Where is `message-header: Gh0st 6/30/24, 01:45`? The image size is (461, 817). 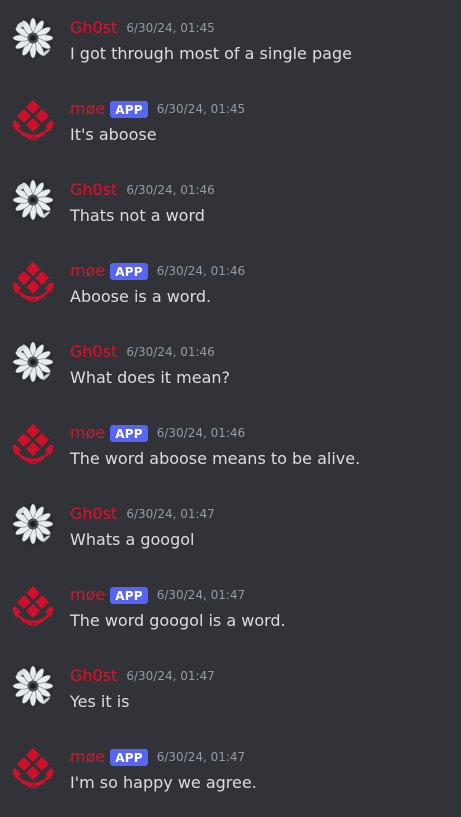 message-header: Gh0st 6/30/24, 01:45 is located at coordinates (142, 28).